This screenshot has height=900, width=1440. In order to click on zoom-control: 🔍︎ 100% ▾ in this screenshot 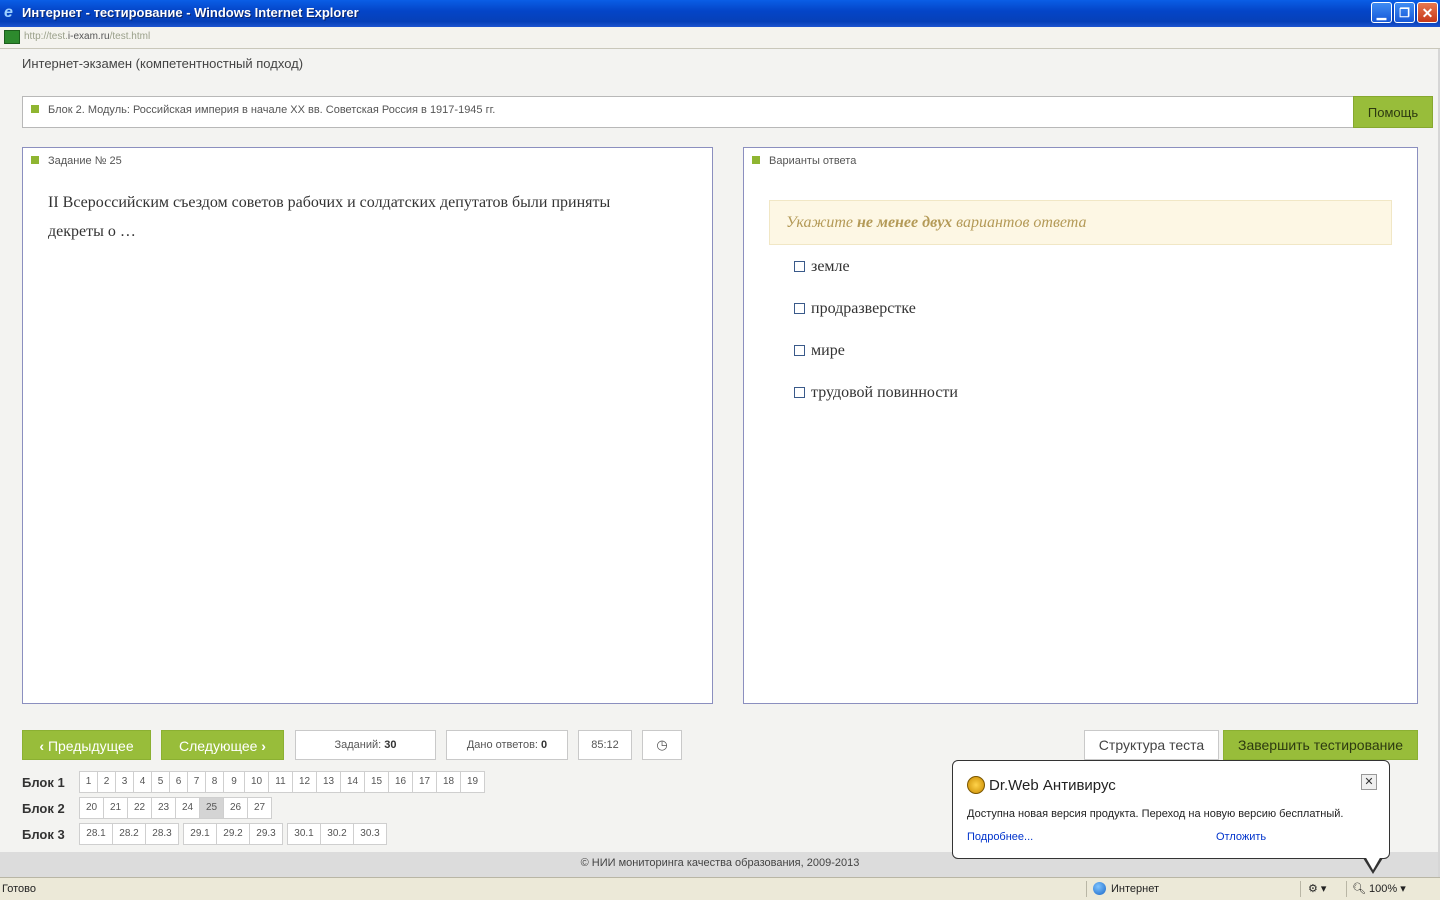, I will do `click(1379, 888)`.